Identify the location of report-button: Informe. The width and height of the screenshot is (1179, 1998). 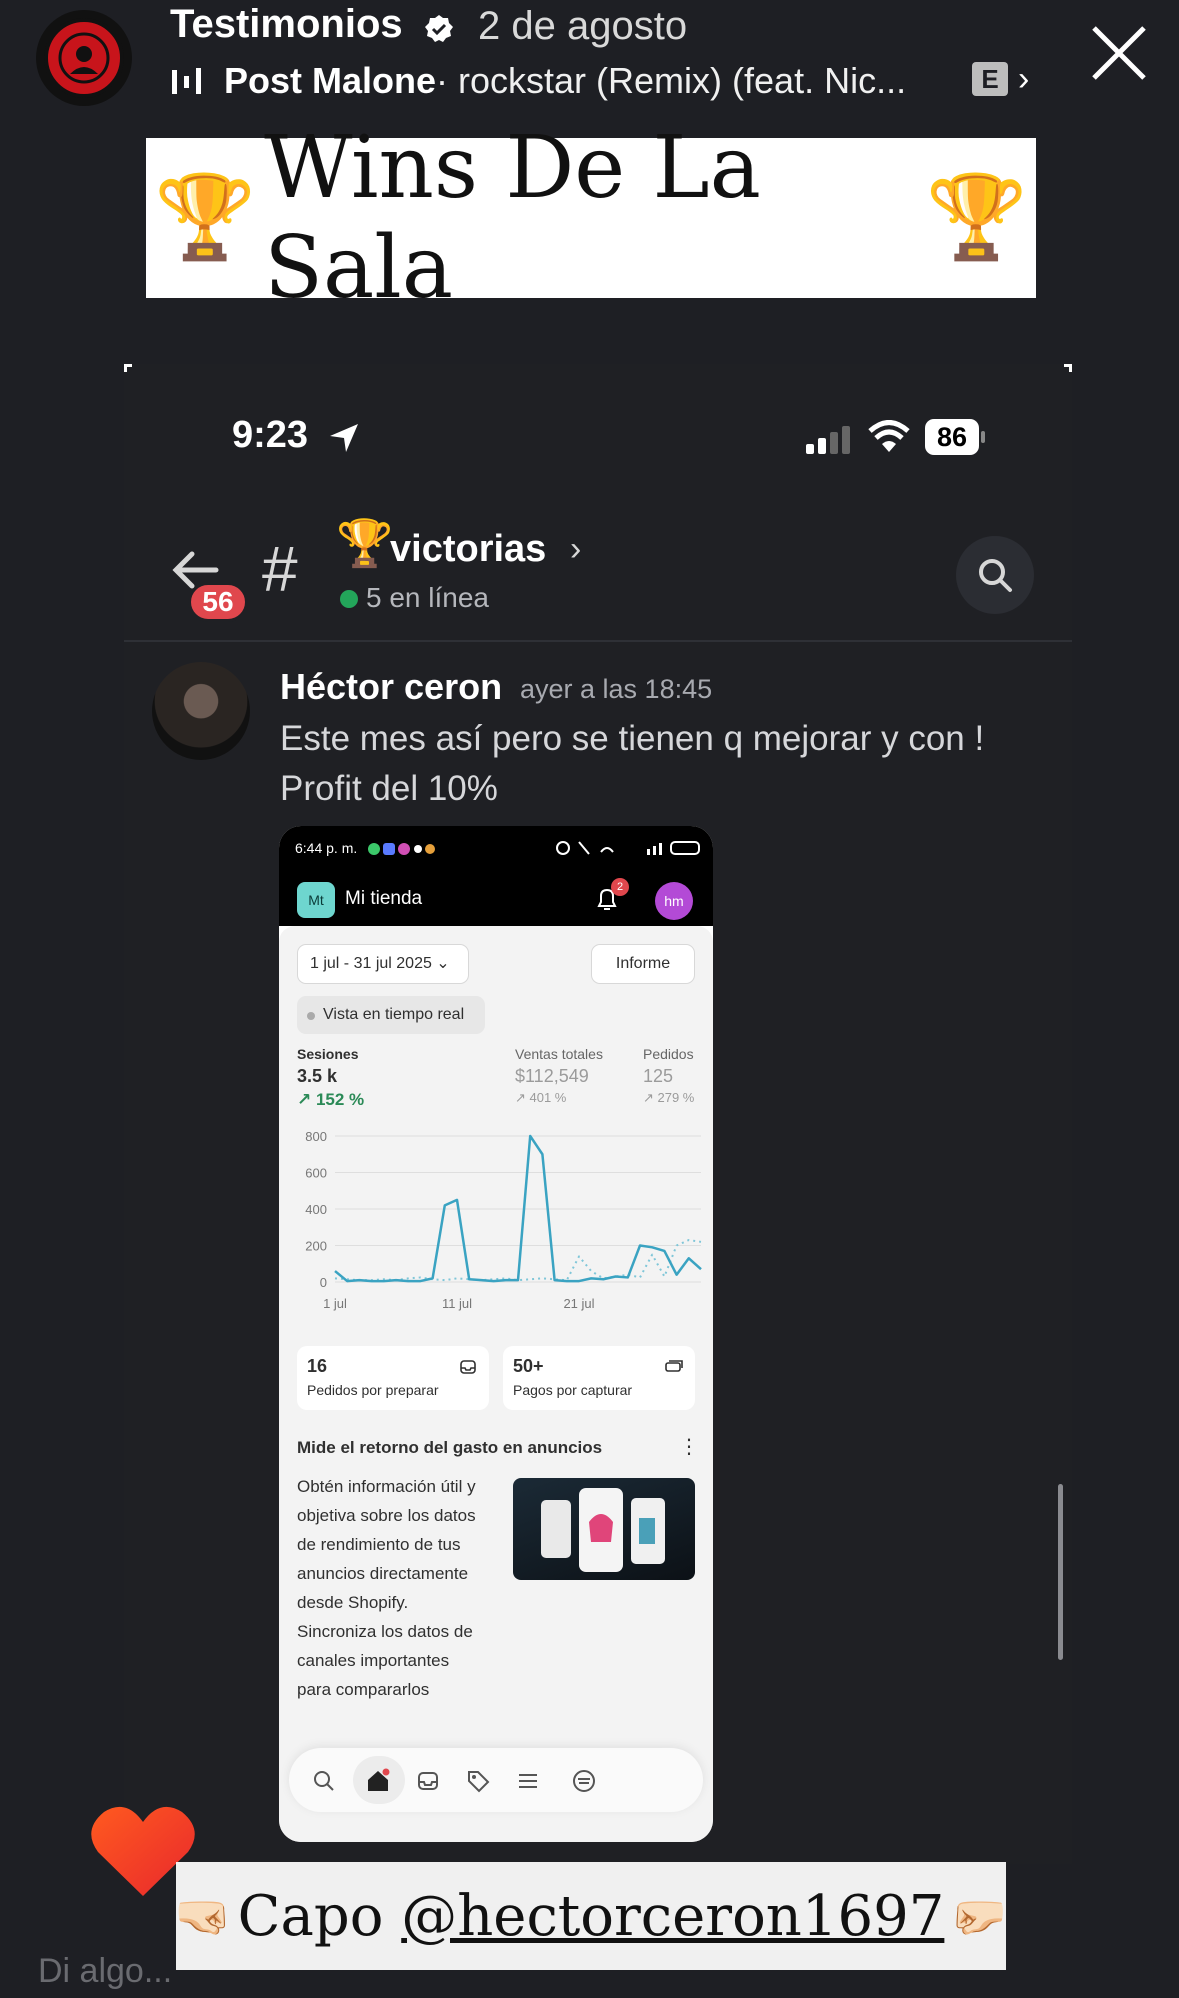
(643, 964).